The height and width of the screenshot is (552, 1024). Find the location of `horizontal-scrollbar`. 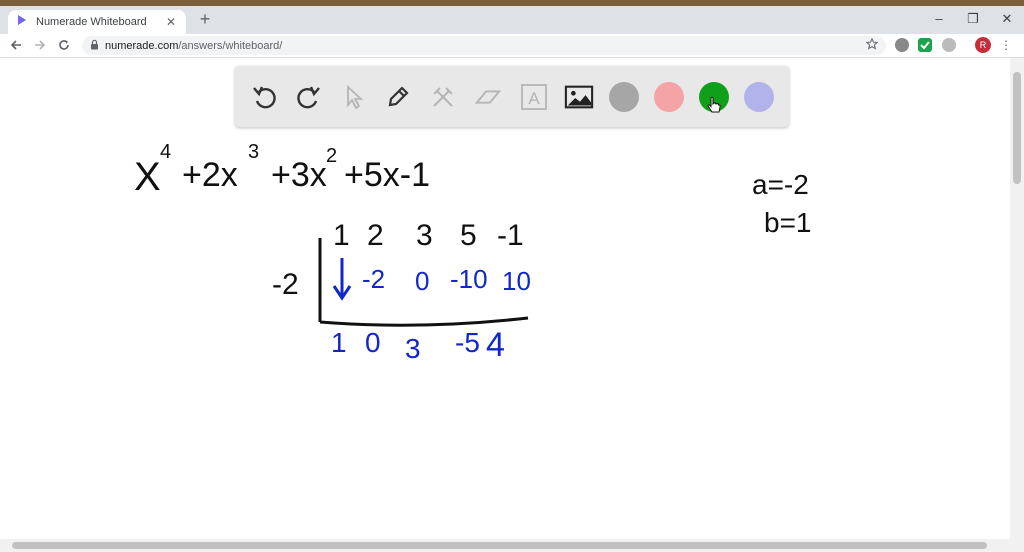

horizontal-scrollbar is located at coordinates (512, 545).